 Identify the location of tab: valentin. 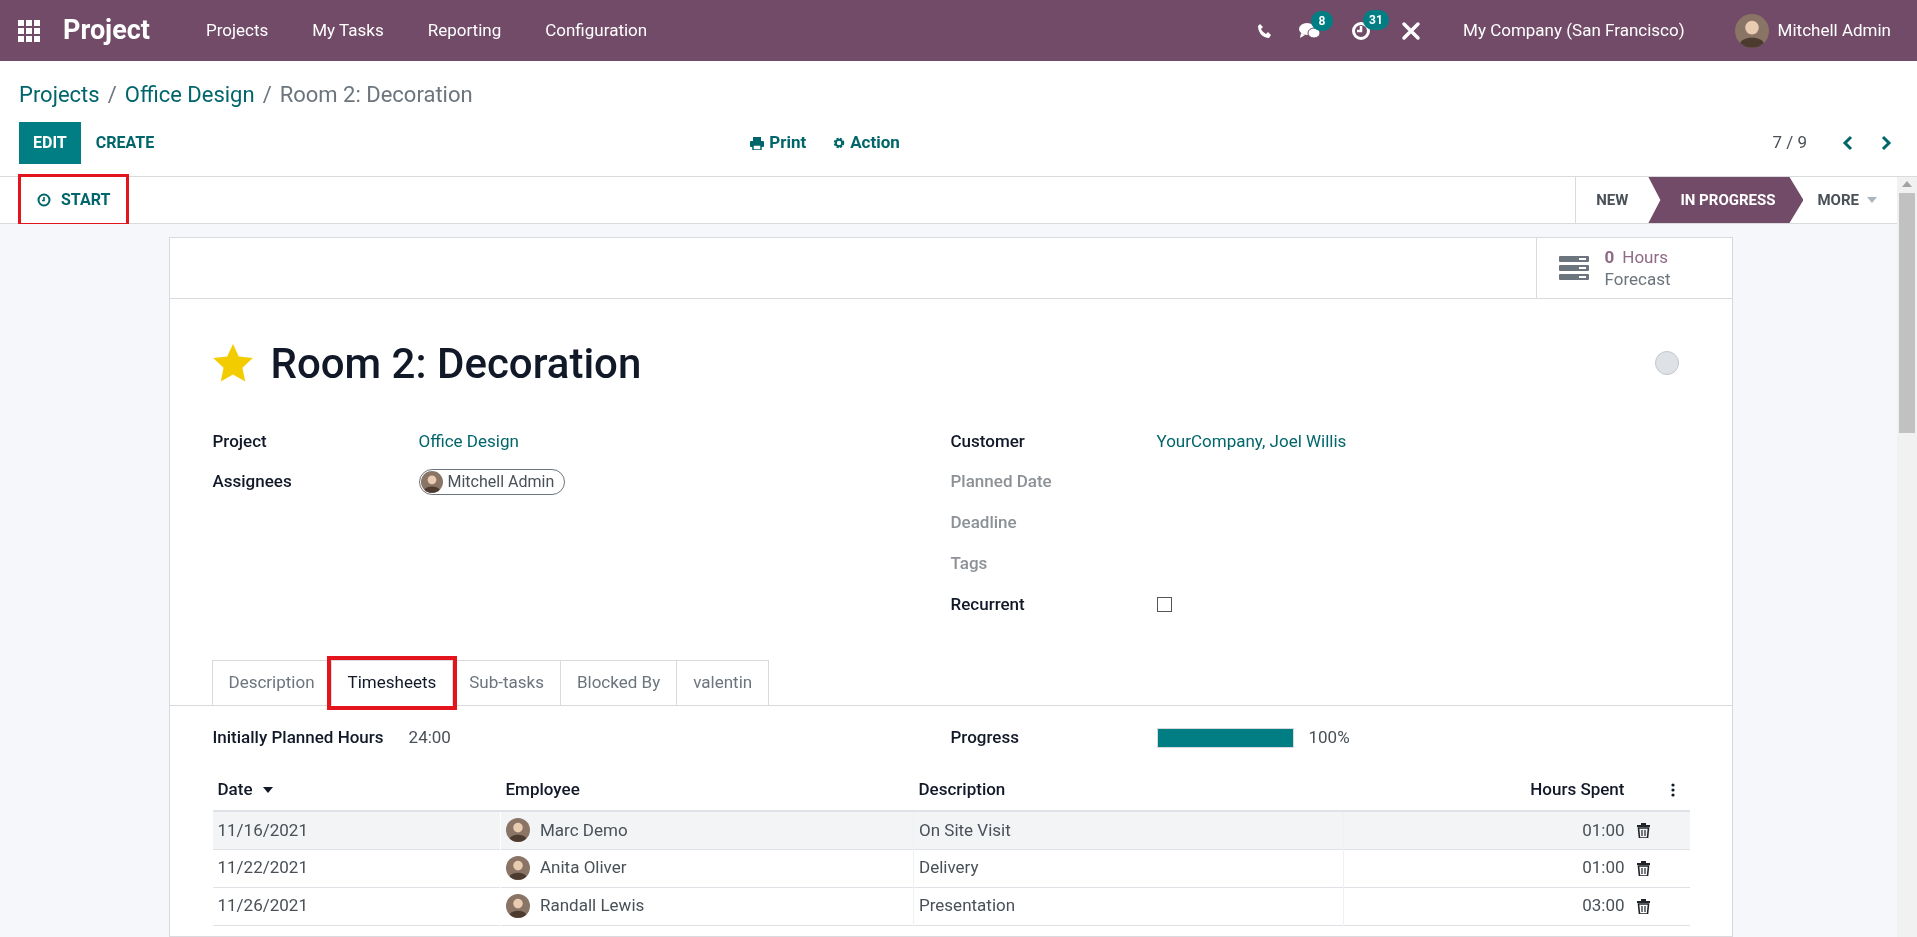
(723, 683).